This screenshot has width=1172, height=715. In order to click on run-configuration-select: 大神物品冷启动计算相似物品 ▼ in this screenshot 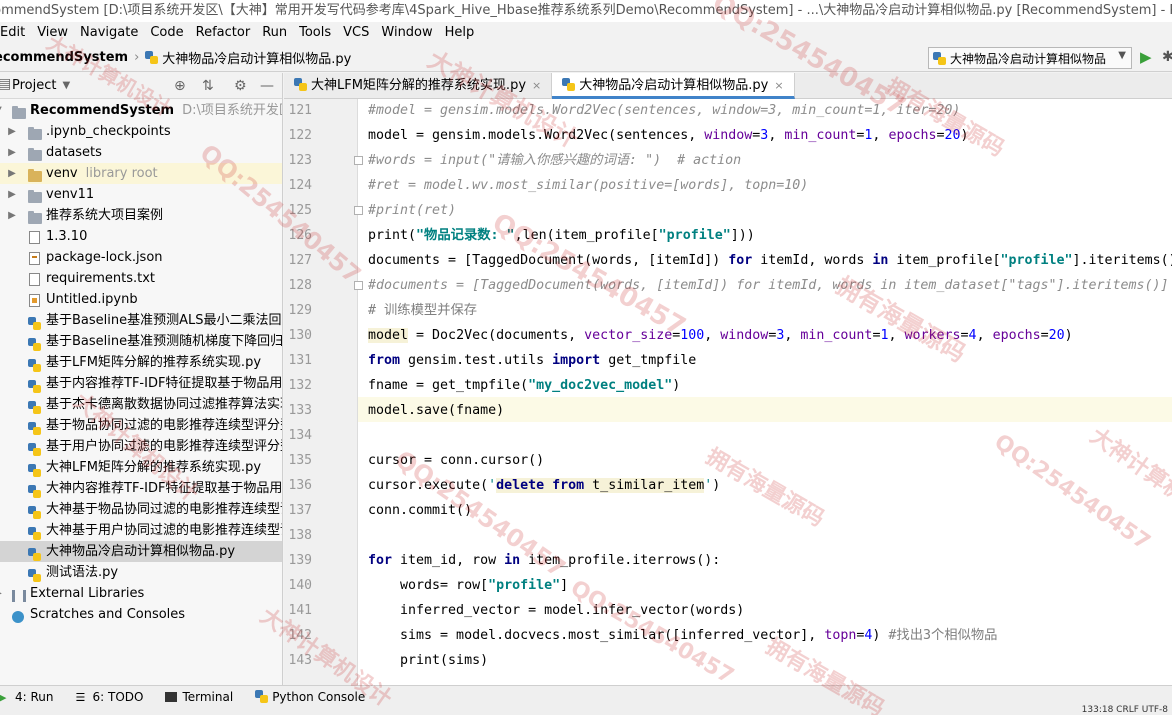, I will do `click(1030, 58)`.